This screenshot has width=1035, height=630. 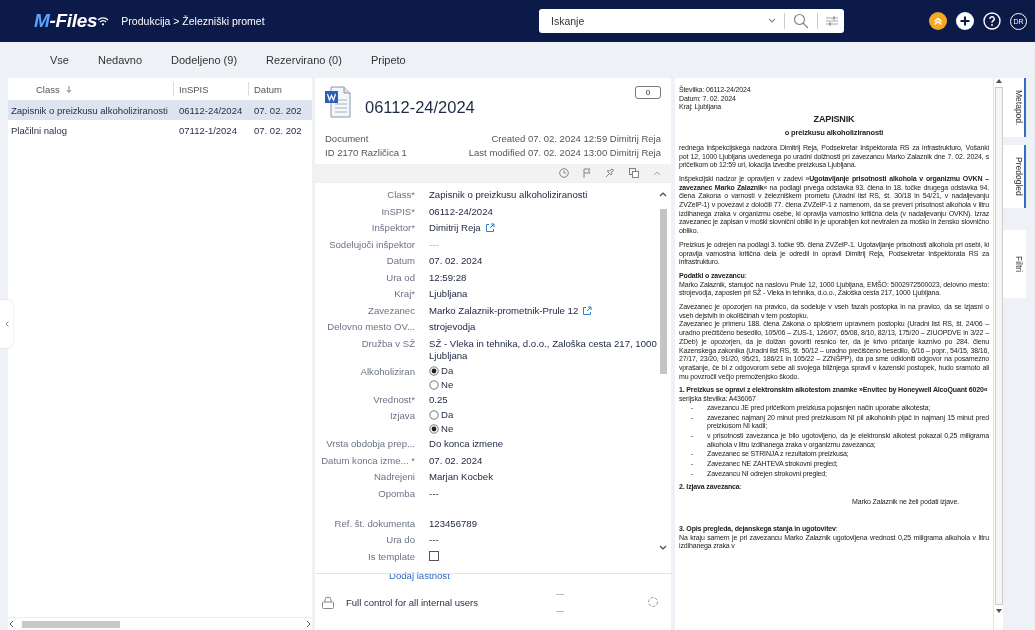 I want to click on created-info: Created 07. 02. 2024 12:59 Dimitrij Reja, so click(x=575, y=139).